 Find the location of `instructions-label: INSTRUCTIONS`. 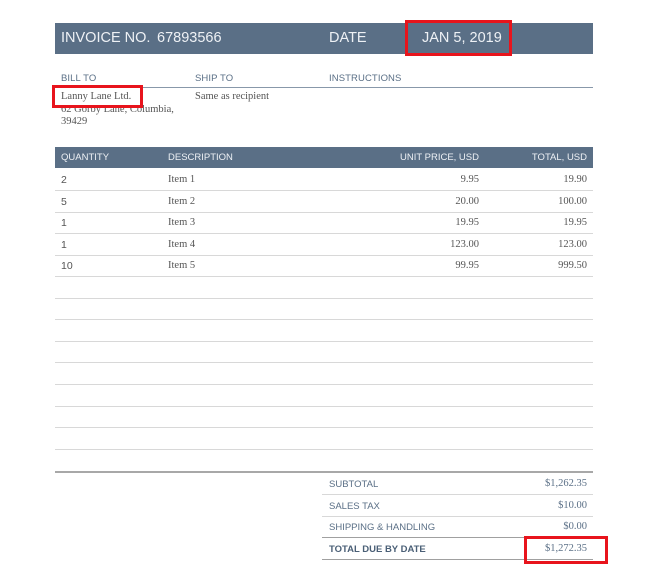

instructions-label: INSTRUCTIONS is located at coordinates (365, 78).